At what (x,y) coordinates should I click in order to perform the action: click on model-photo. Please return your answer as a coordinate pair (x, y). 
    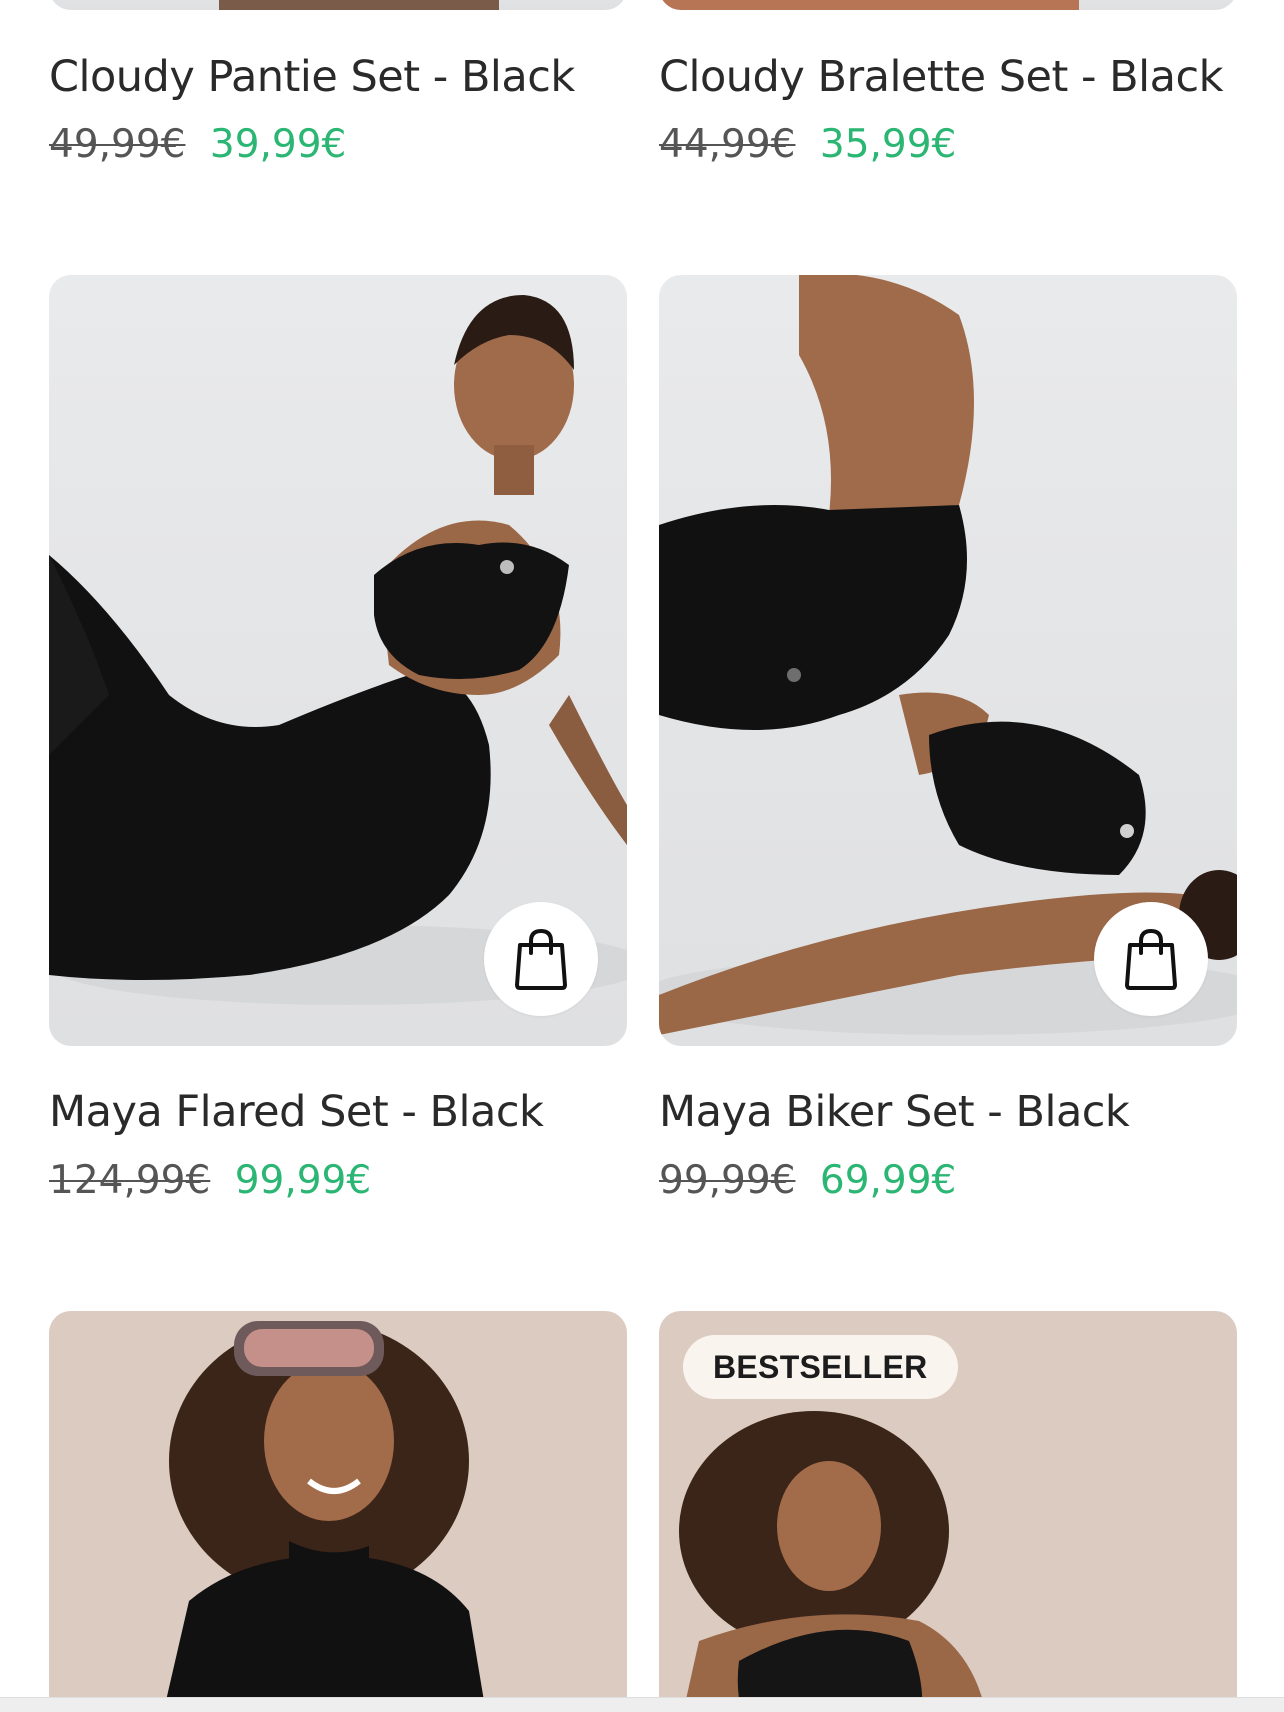
    Looking at the image, I should click on (324, 1516).